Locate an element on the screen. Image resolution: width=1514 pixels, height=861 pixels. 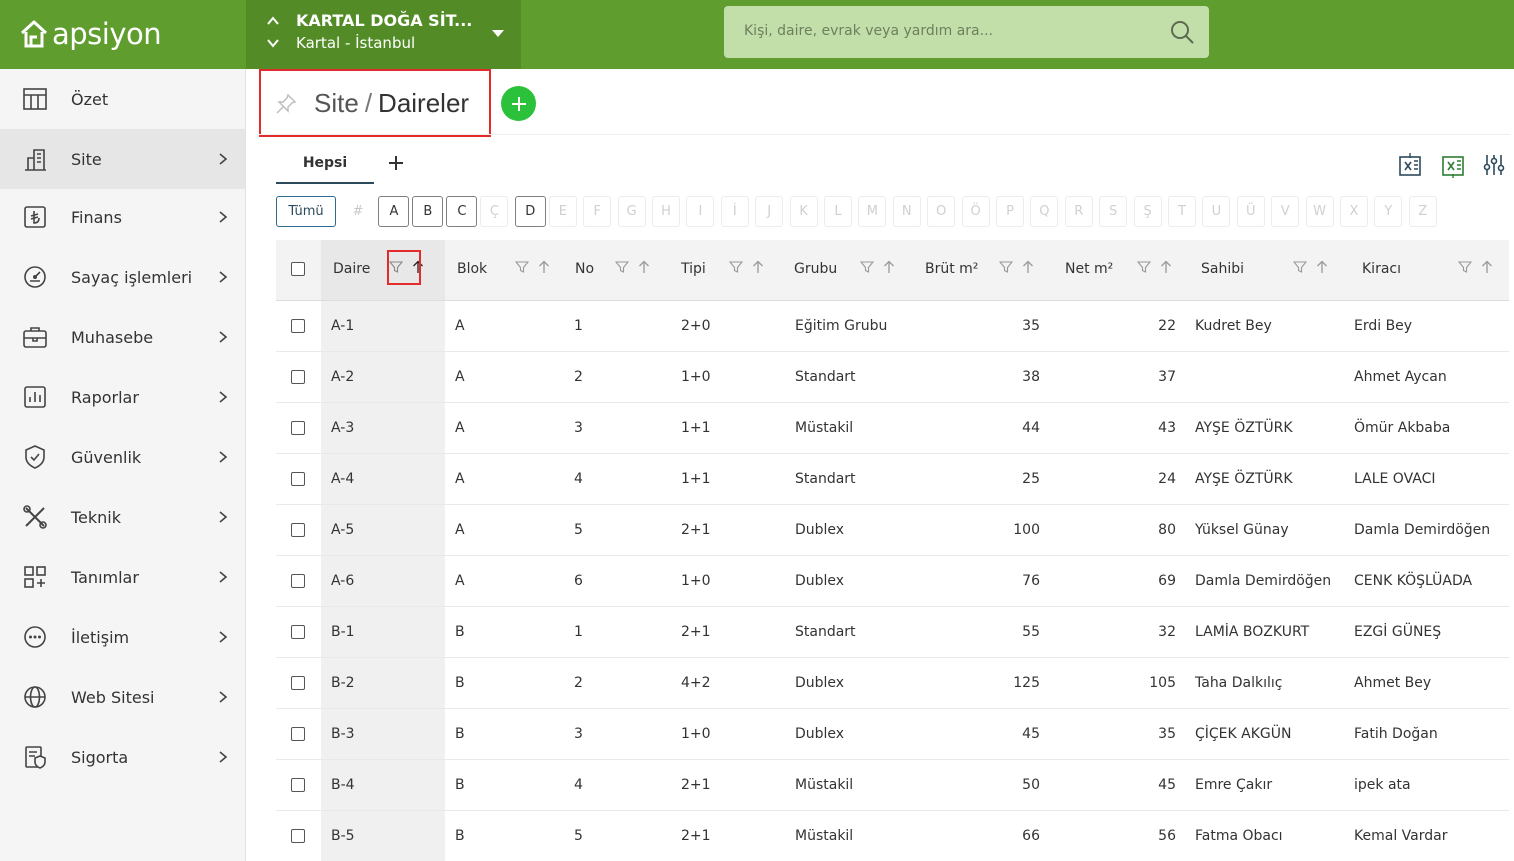
table-row: B-4 B 4 2+1 Müstakil 50 45 Emre Çakır ipek ata is located at coordinates (892, 785).